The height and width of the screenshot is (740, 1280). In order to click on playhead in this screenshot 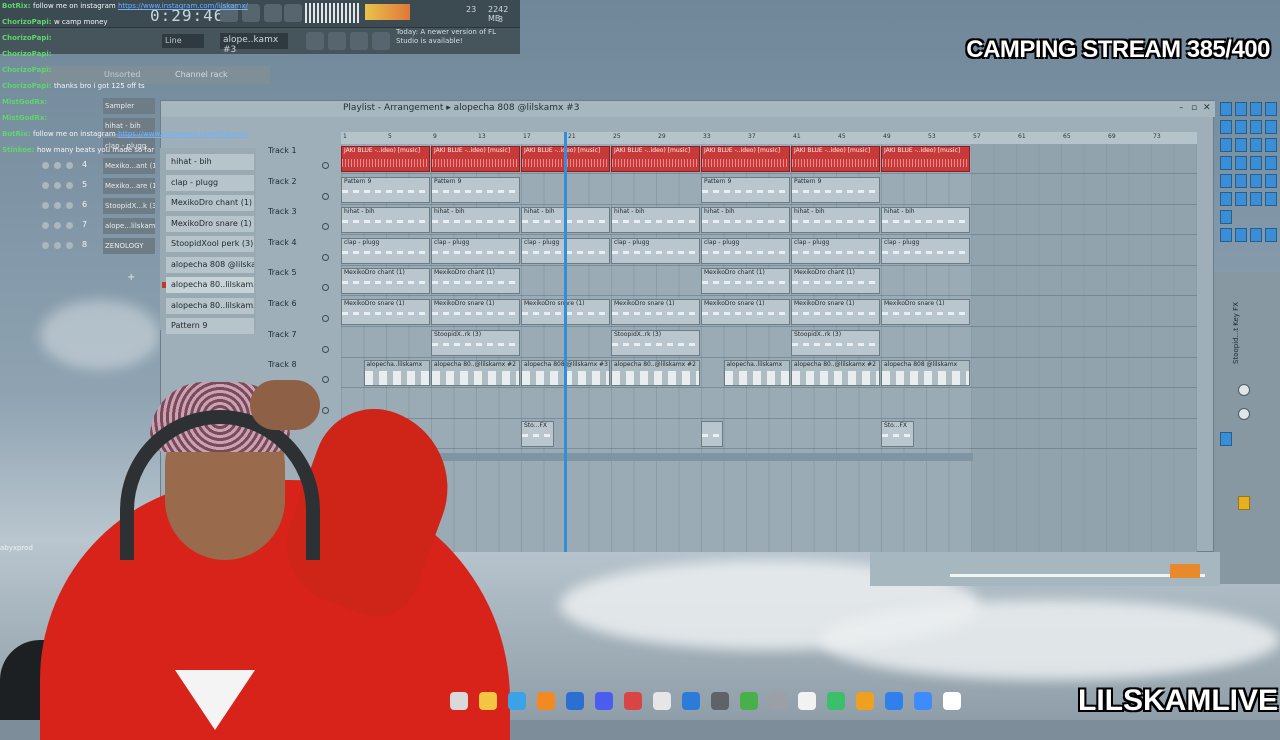, I will do `click(565, 342)`.